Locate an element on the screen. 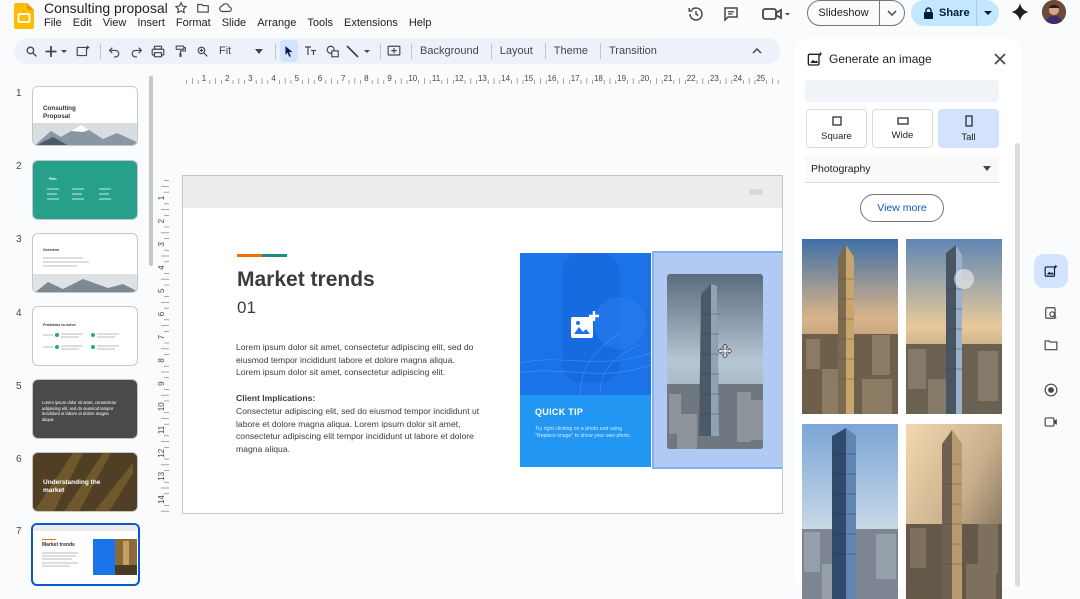 The width and height of the screenshot is (1080, 599). shape-tall-button: Tall is located at coordinates (968, 128).